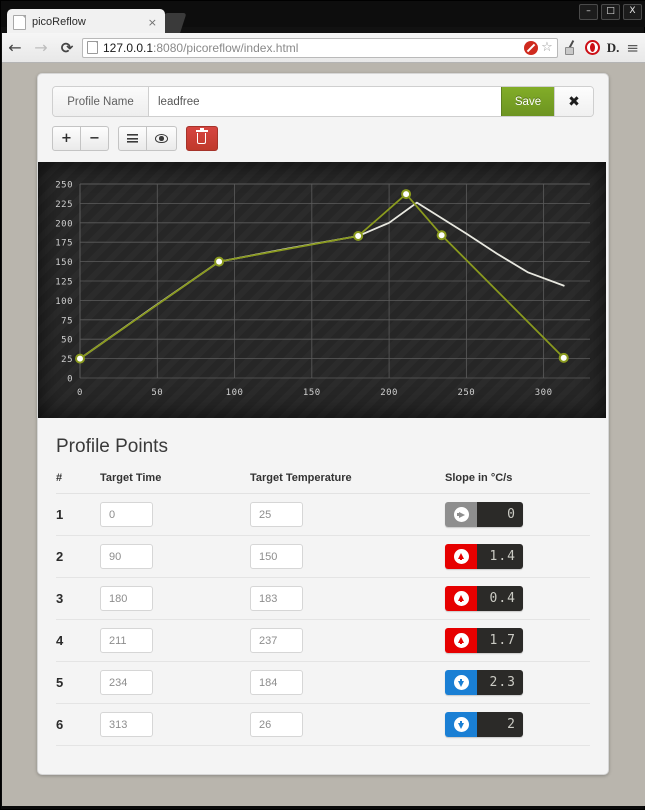 This screenshot has width=645, height=810. Describe the element at coordinates (78, 724) in the screenshot. I see `cell-index: 6` at that location.